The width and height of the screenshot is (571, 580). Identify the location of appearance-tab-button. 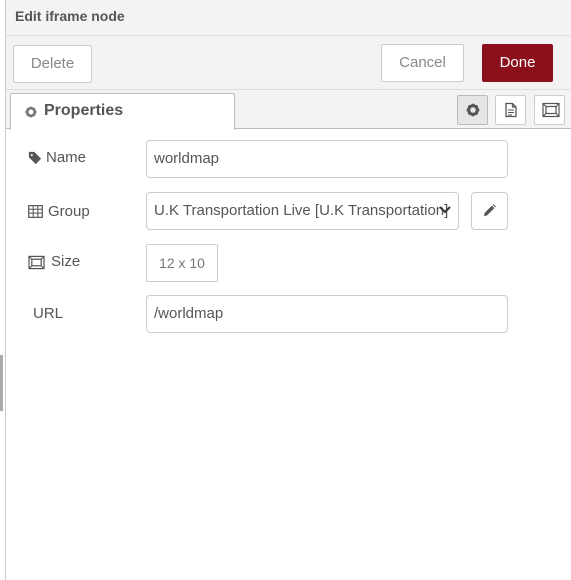
(549, 110).